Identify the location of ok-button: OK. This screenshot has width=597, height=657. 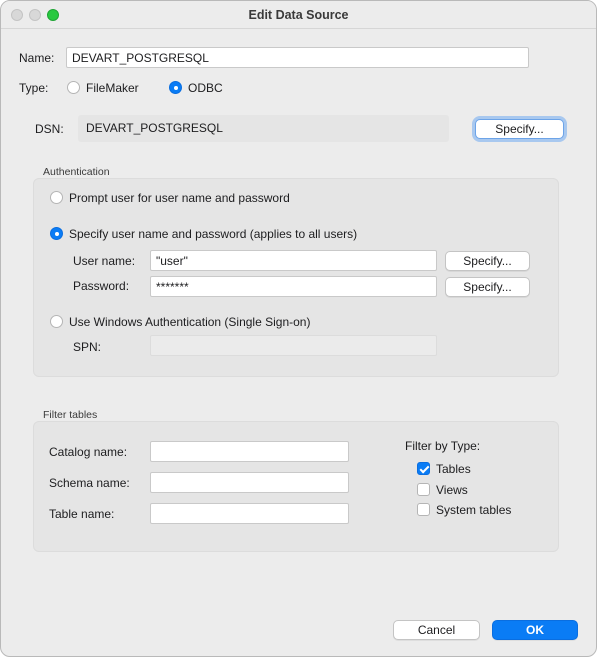
(535, 630).